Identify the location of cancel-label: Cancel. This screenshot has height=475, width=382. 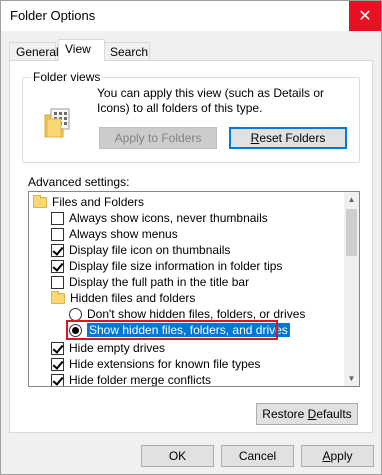
(257, 456).